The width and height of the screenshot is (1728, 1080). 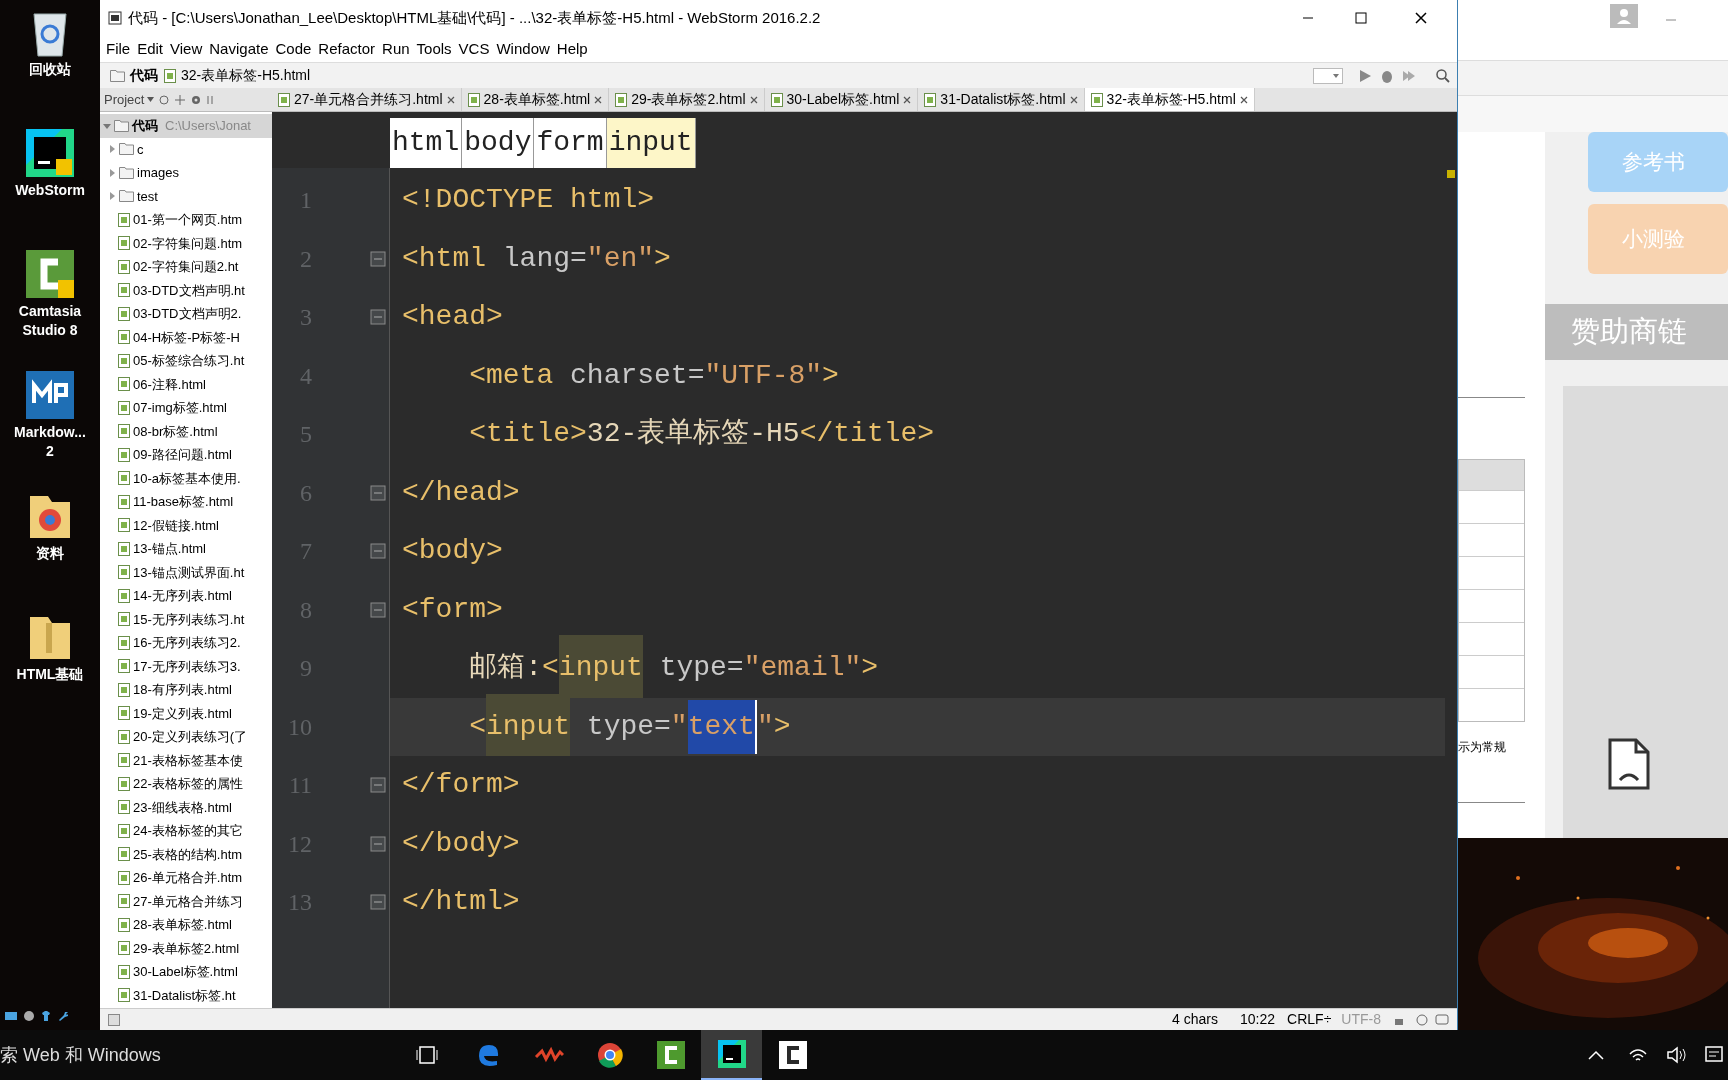 I want to click on breadcrumb: input, so click(x=651, y=143).